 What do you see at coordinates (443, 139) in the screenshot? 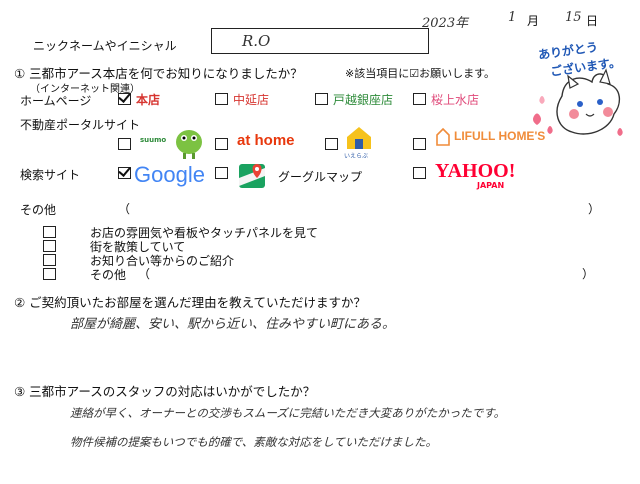
I see `lifull-house-icon` at bounding box center [443, 139].